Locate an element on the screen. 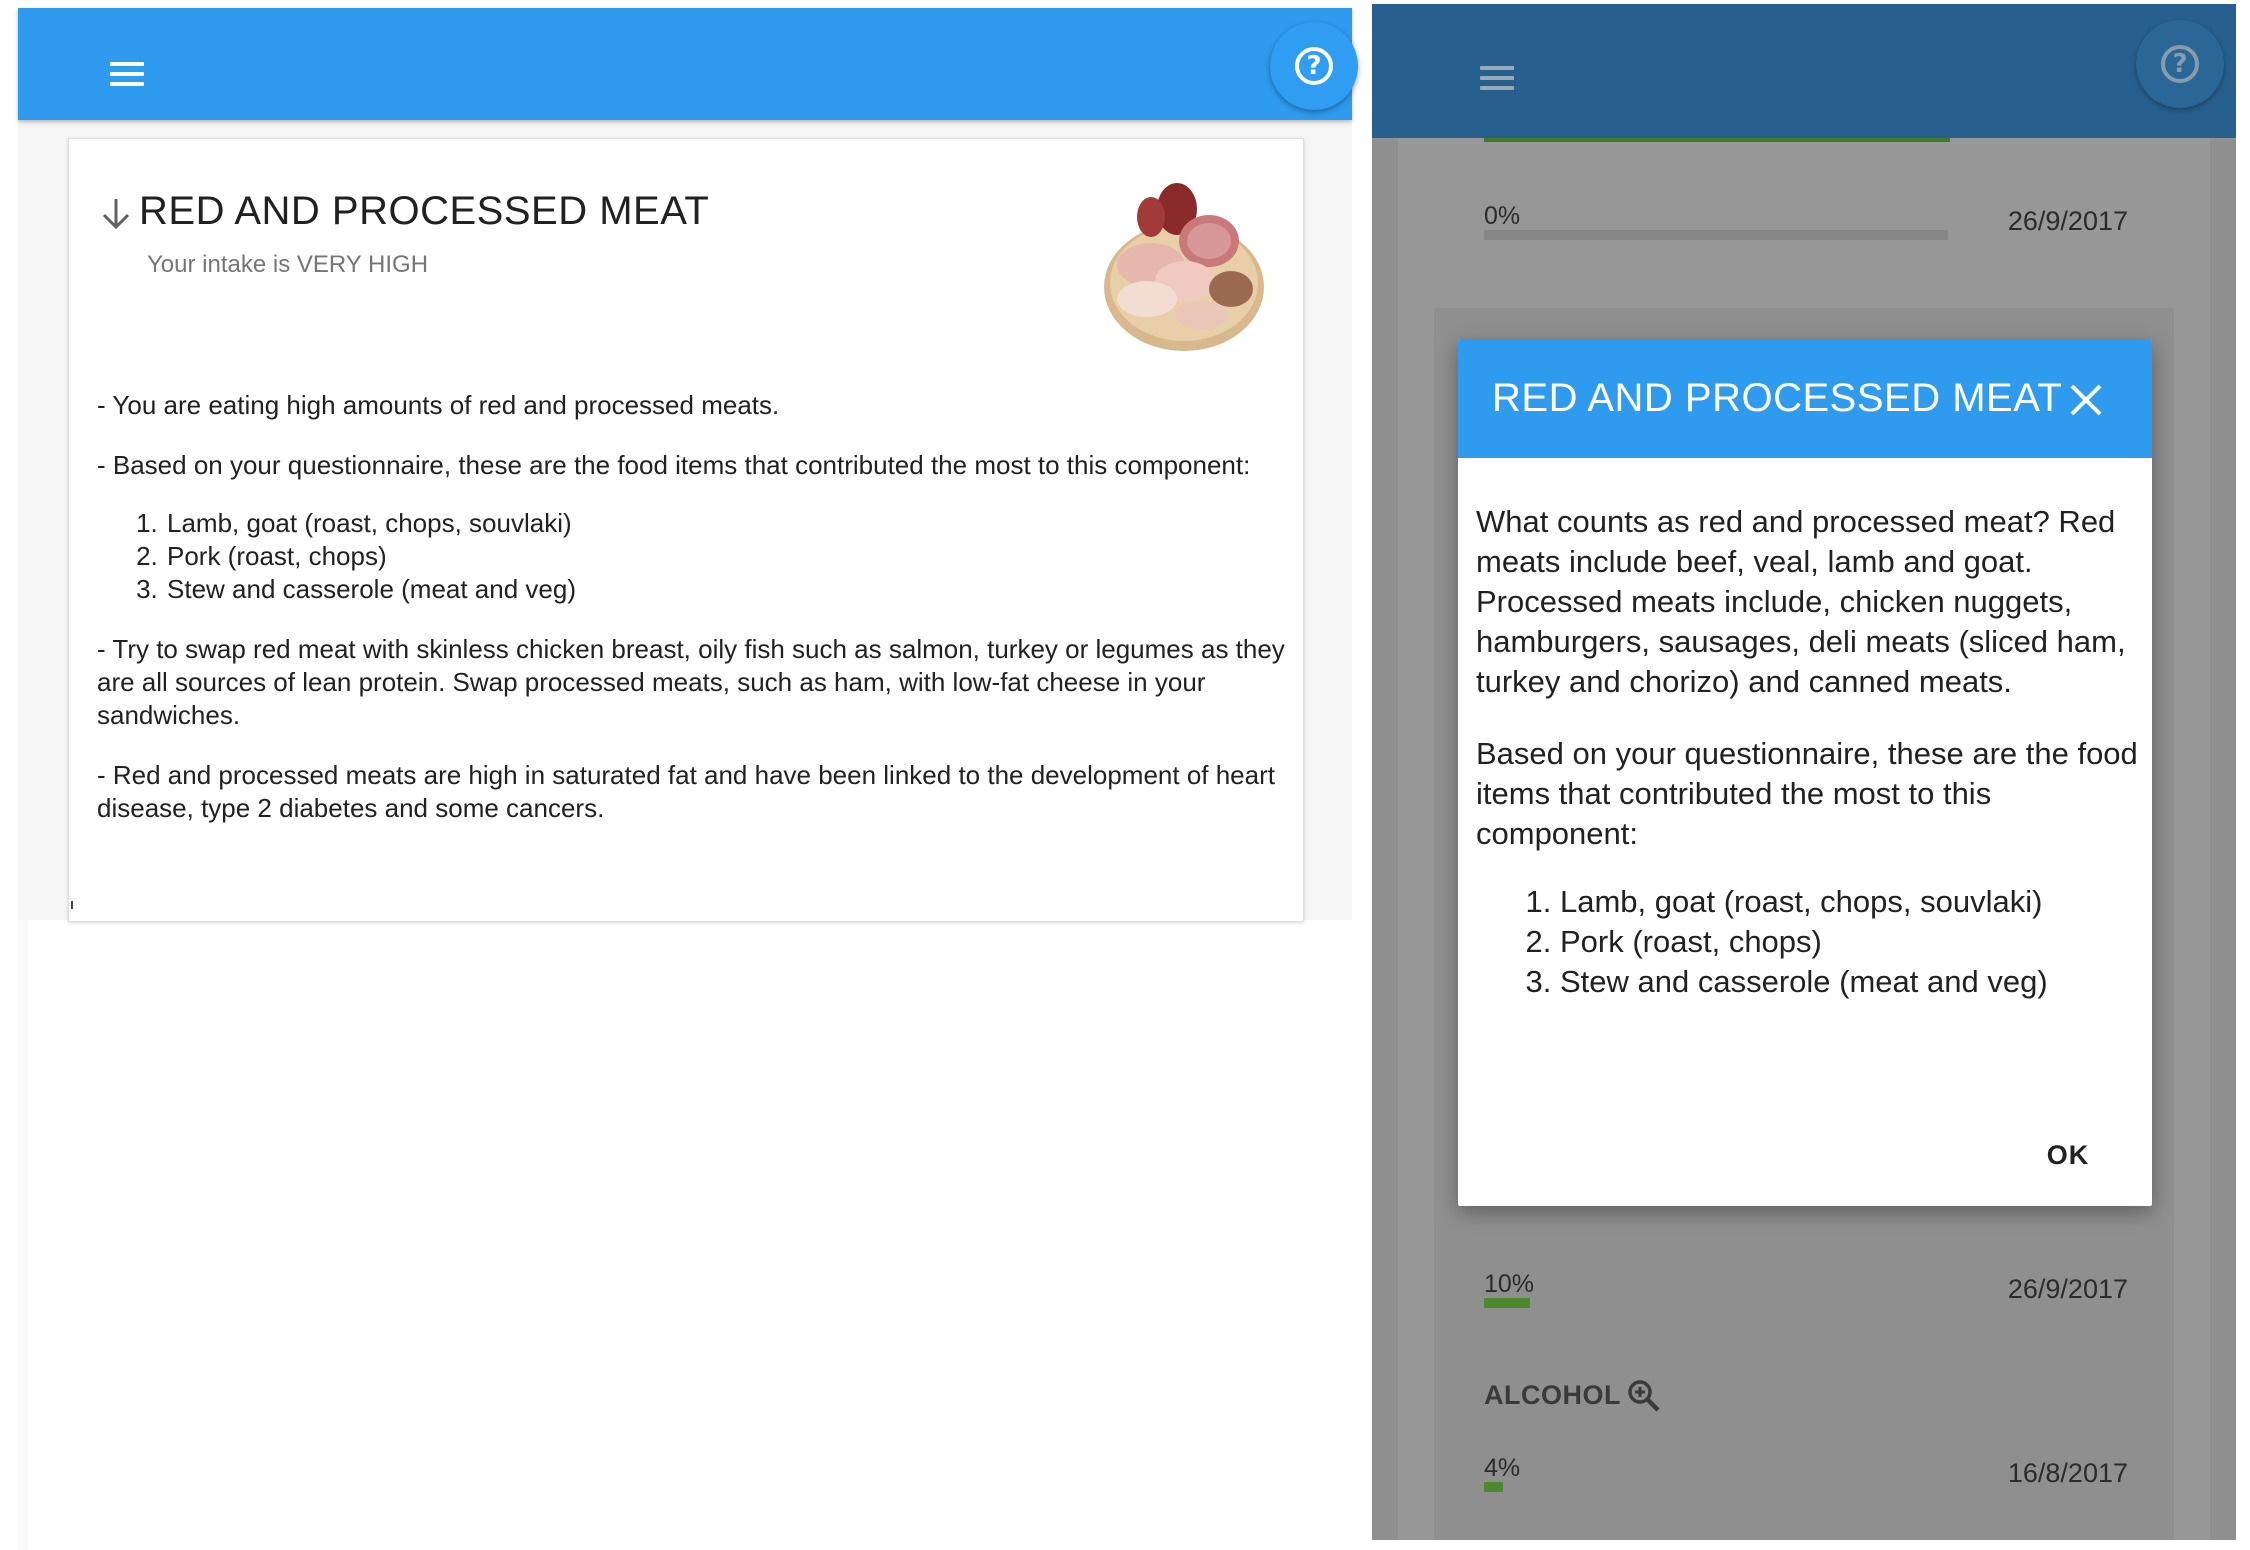  alcohol-label: ALCOHOL is located at coordinates (1552, 1395).